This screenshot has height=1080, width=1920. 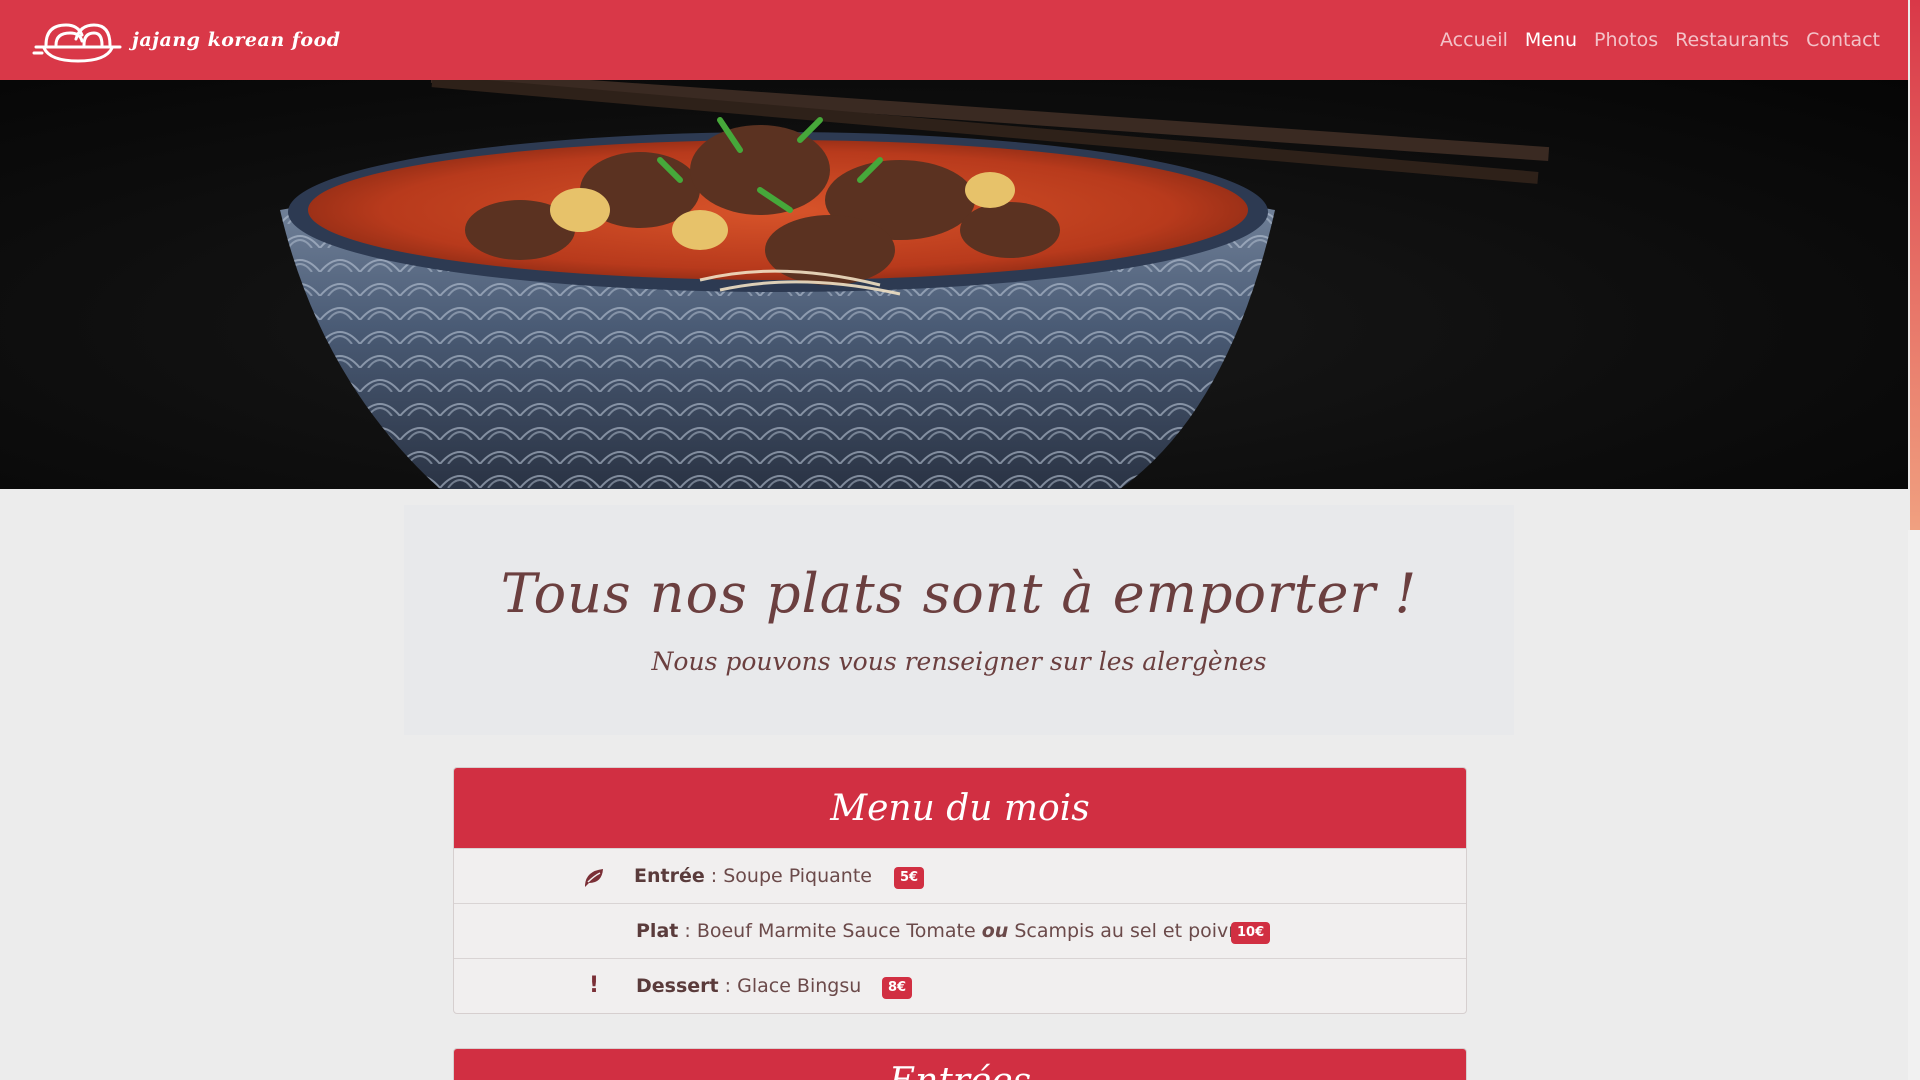 I want to click on entrees-card: Entrées, so click(x=960, y=1064).